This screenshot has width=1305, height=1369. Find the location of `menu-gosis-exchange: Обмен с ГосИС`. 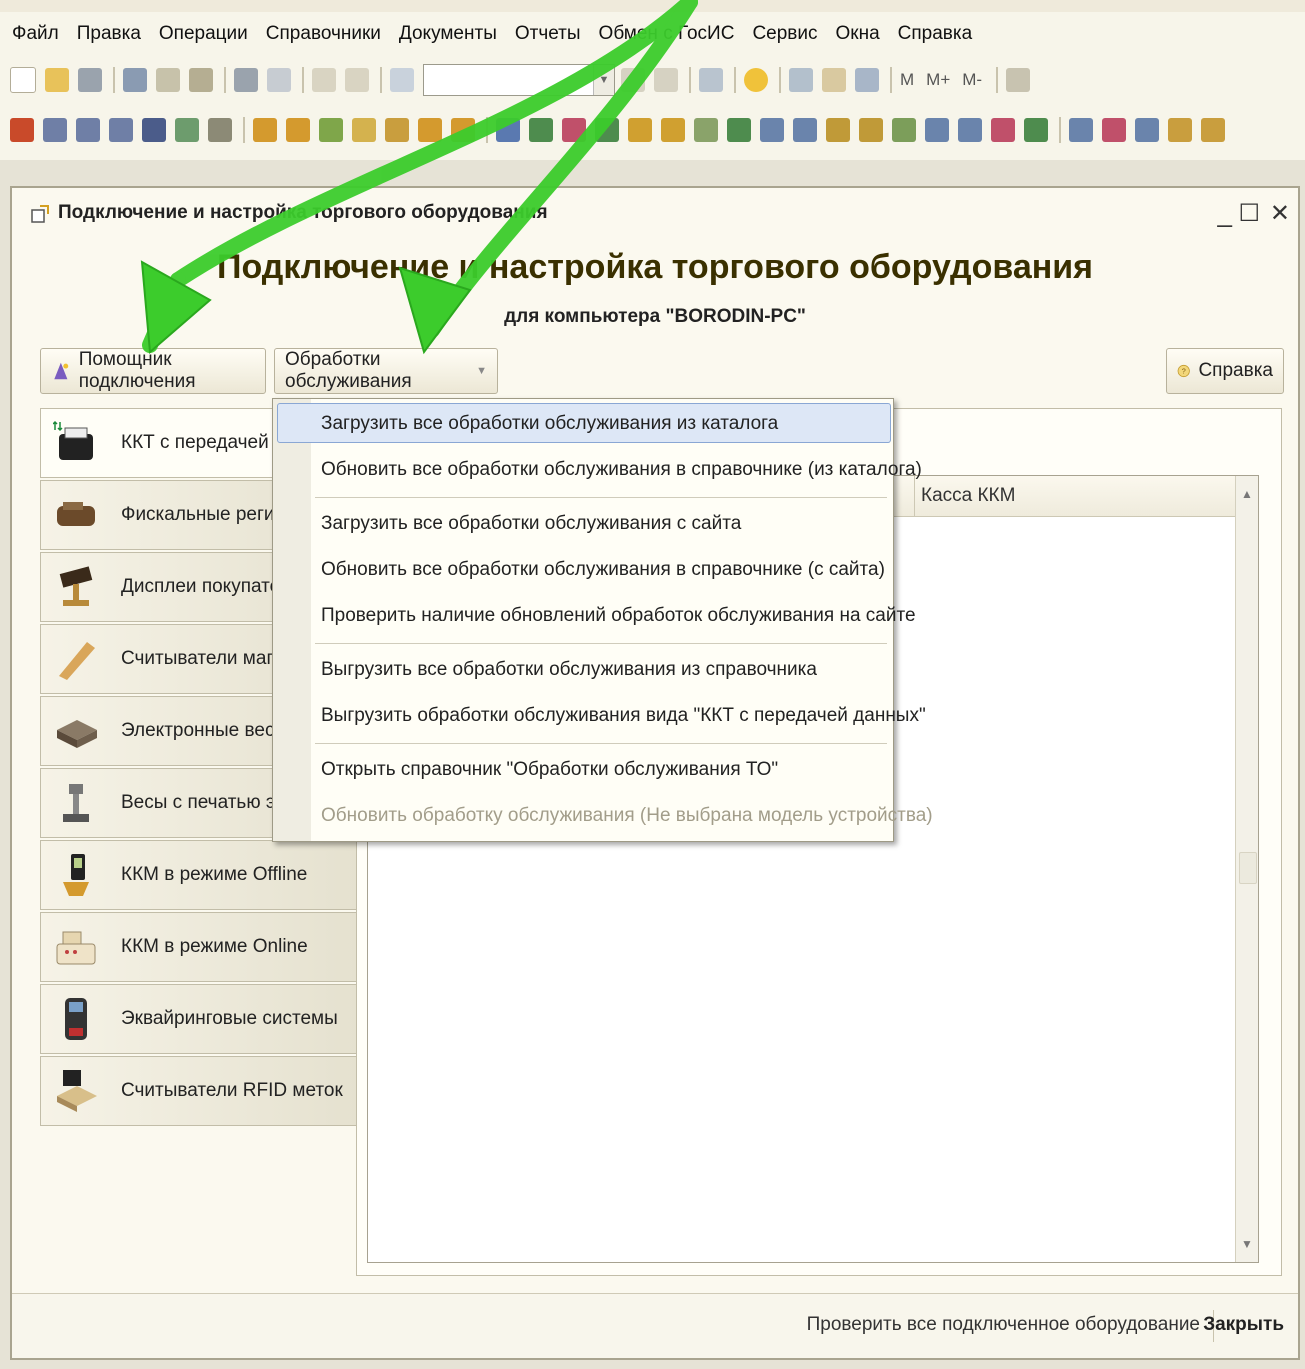

menu-gosis-exchange: Обмен с ГосИС is located at coordinates (667, 34).